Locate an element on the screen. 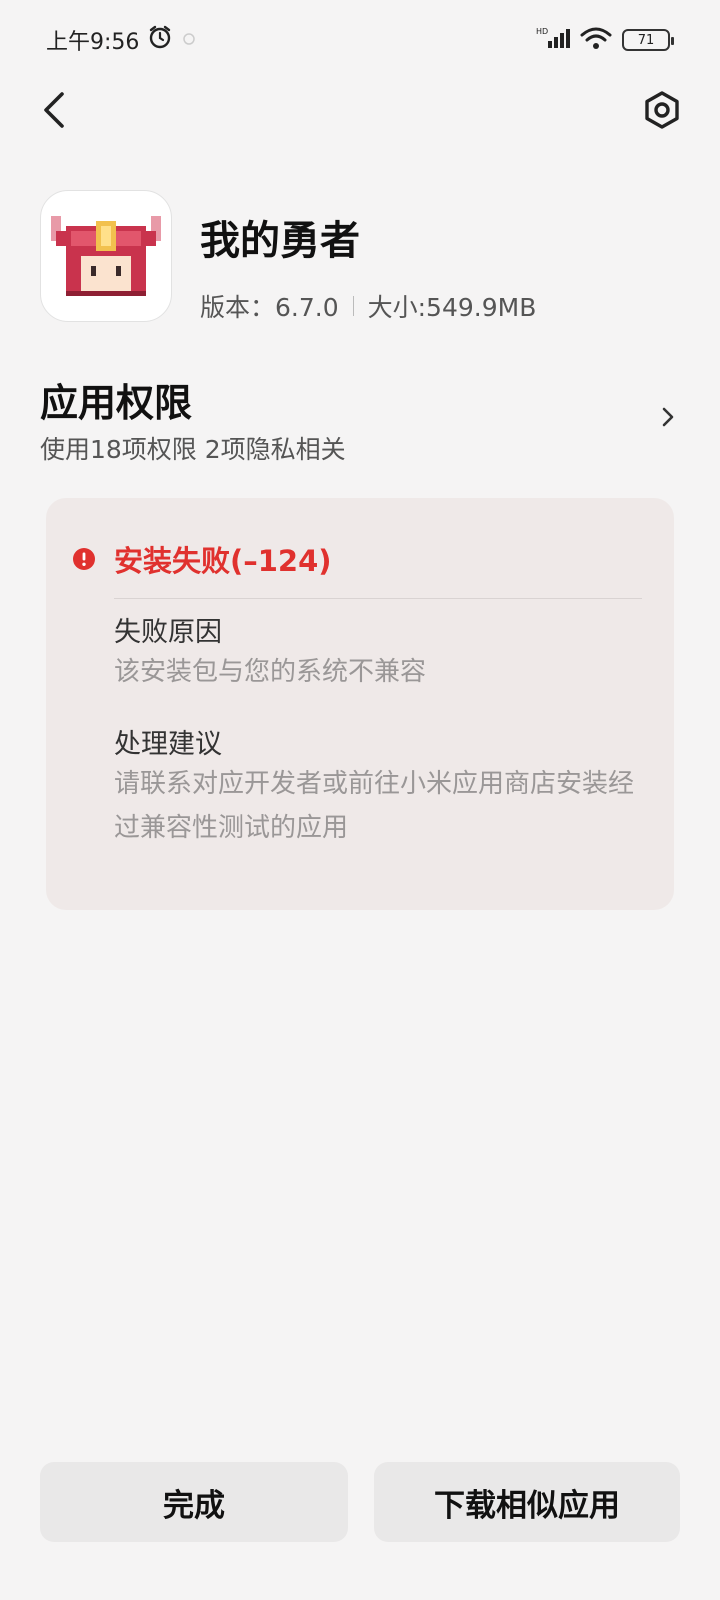  app-icon is located at coordinates (106, 256).